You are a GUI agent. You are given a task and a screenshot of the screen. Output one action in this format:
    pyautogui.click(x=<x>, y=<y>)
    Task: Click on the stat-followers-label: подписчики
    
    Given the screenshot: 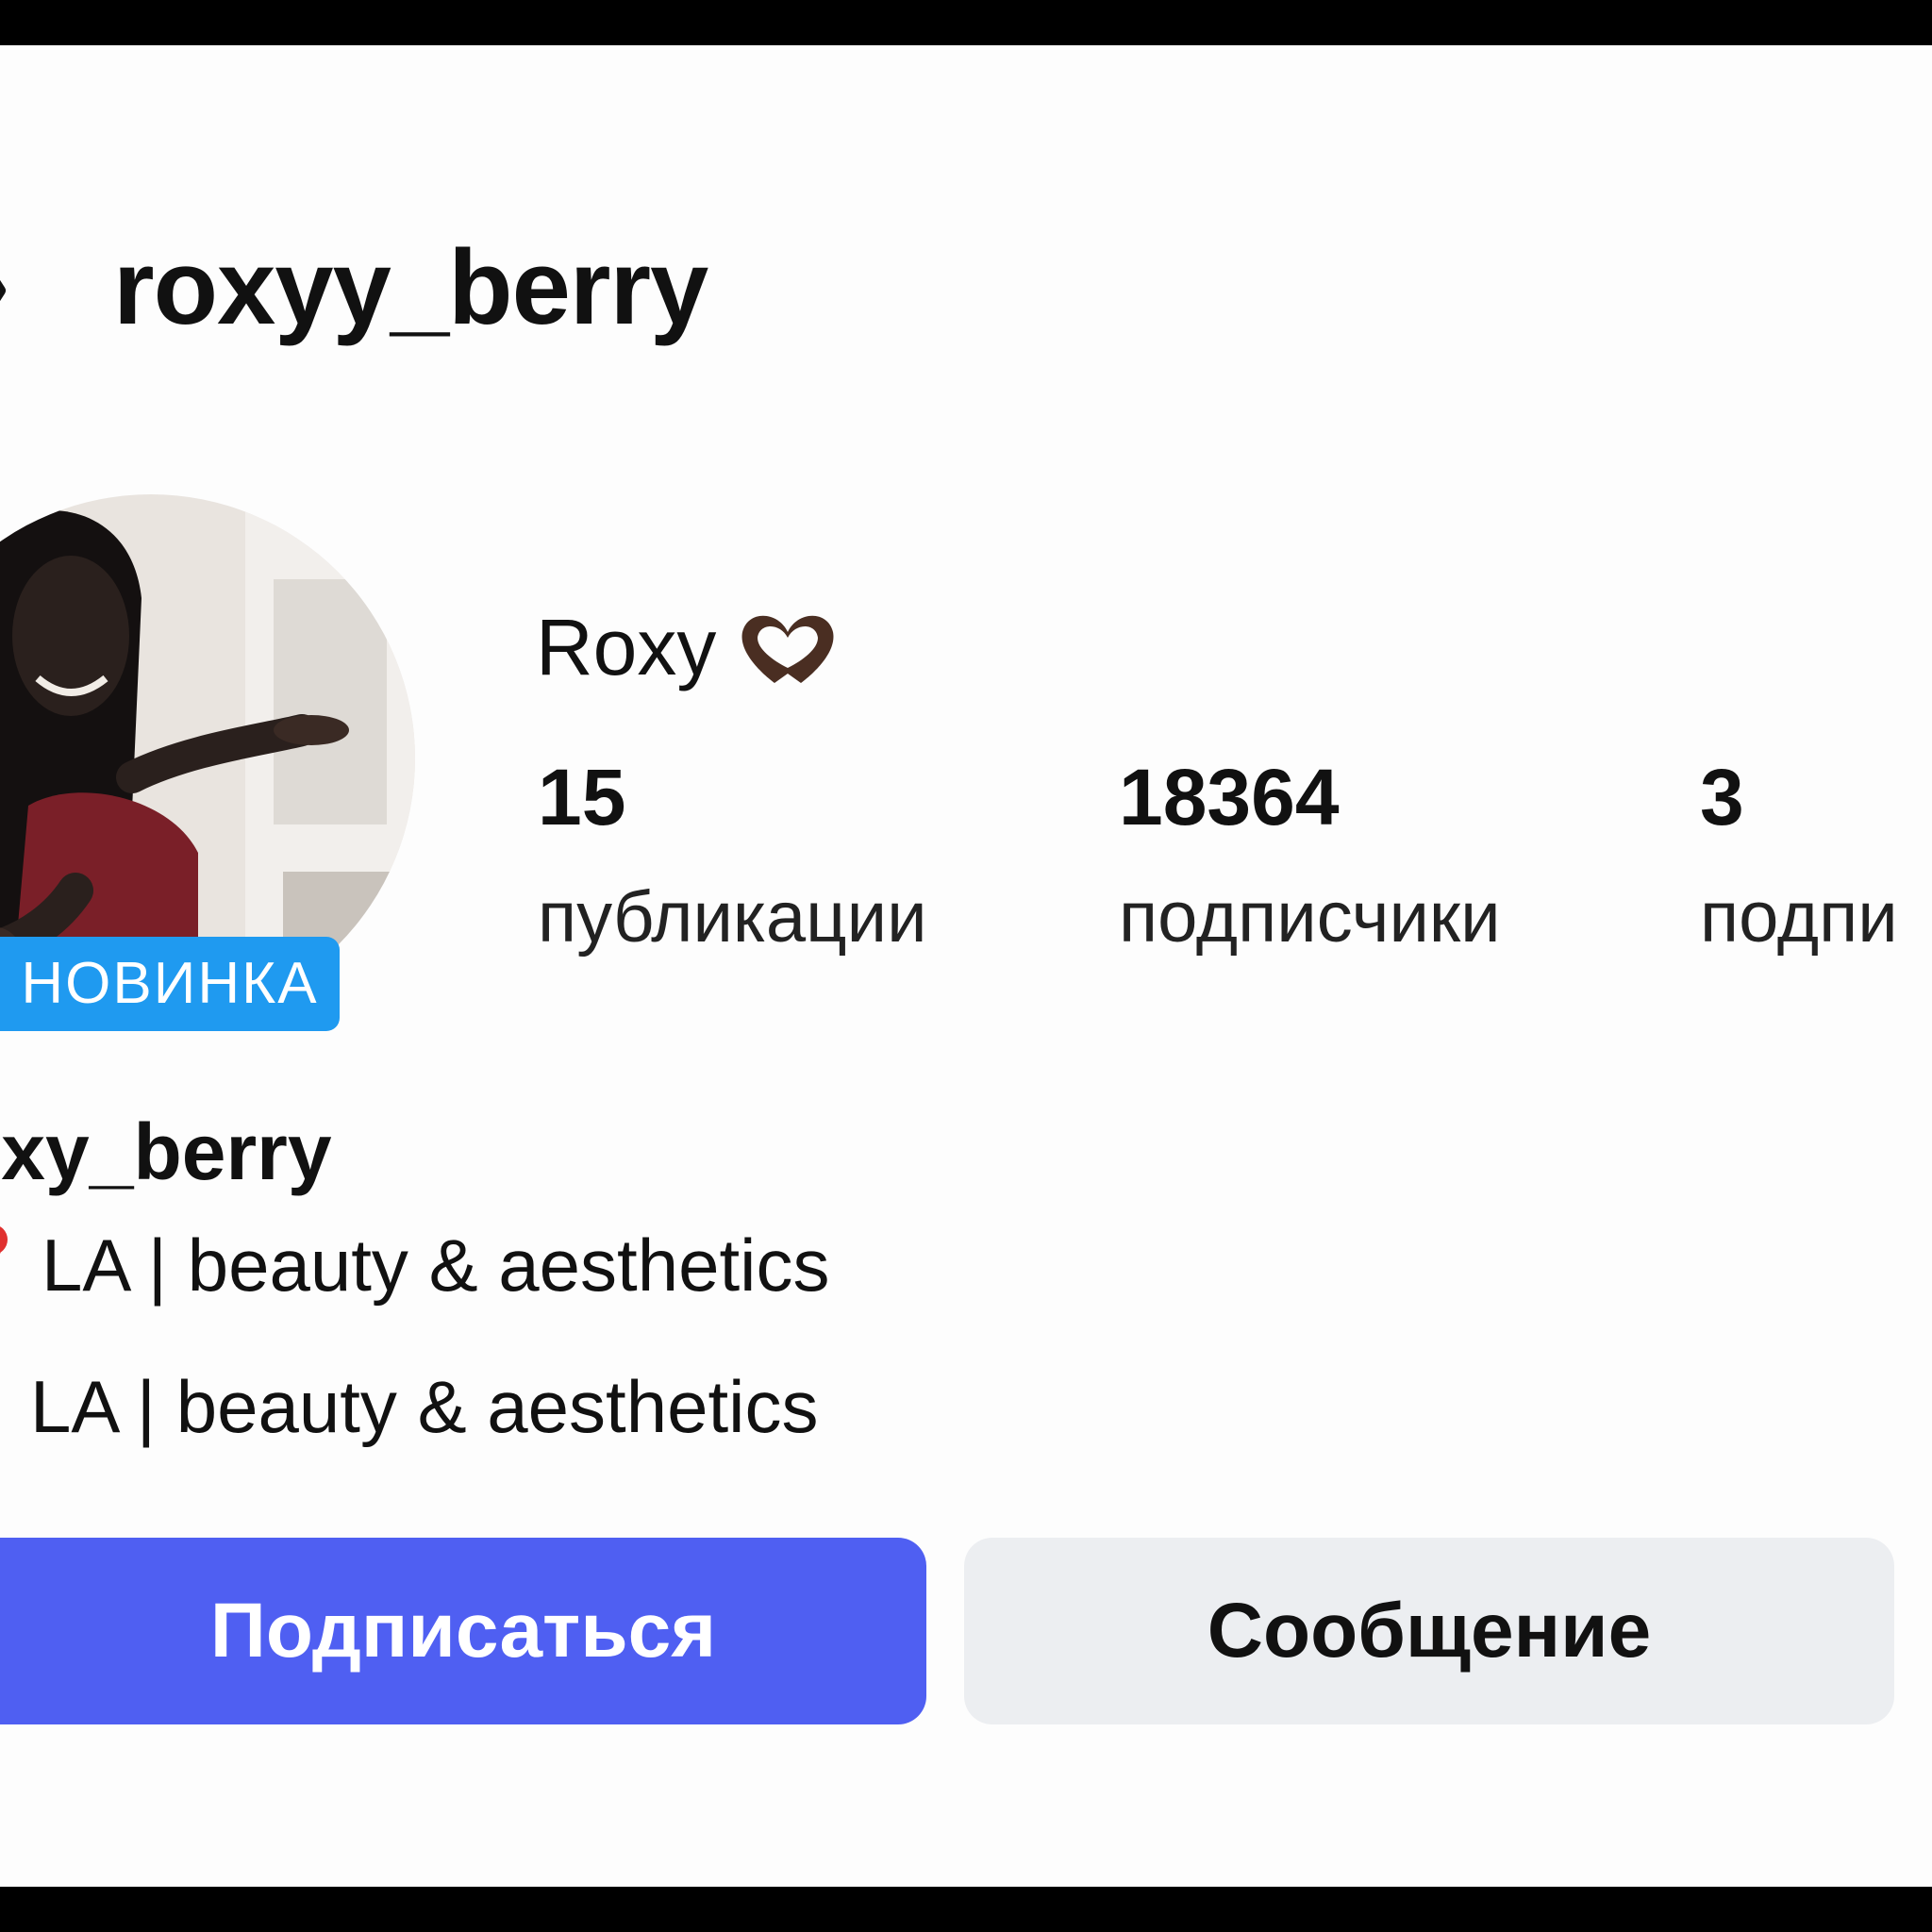 What is the action you would take?
    pyautogui.click(x=1310, y=918)
    